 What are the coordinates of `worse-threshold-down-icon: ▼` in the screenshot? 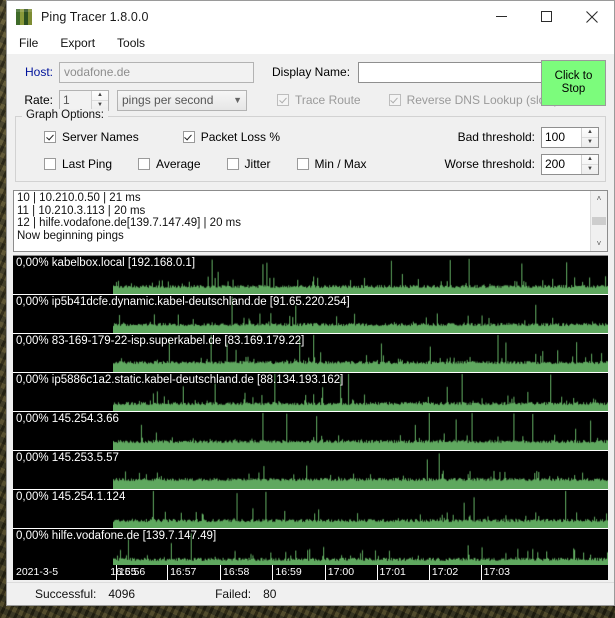 It's located at (590, 169).